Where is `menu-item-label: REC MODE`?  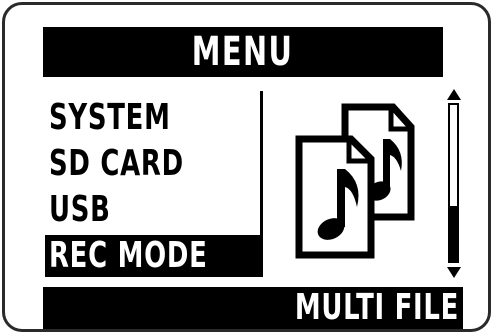
menu-item-label: REC MODE is located at coordinates (128, 255).